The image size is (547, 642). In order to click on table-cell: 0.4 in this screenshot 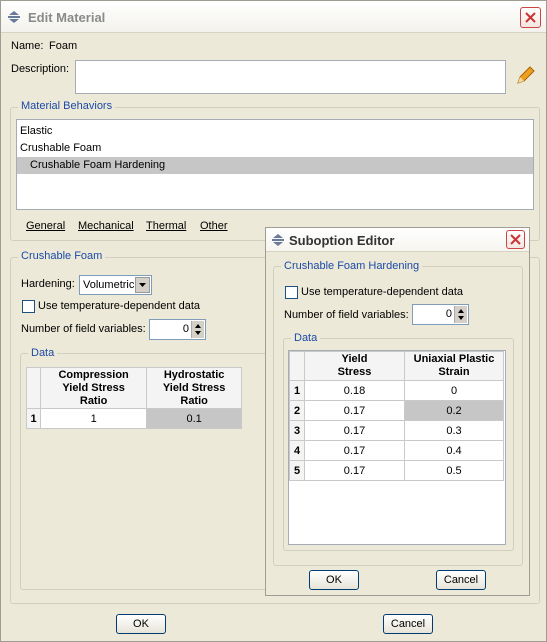, I will do `click(454, 450)`.